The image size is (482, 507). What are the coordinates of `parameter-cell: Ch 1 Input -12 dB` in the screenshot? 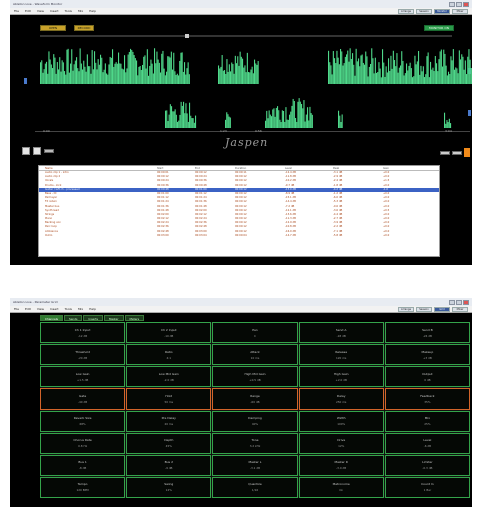 It's located at (83, 333).